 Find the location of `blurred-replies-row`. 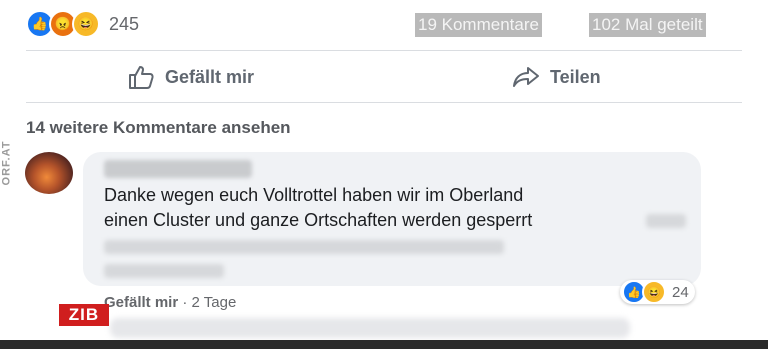

blurred-replies-row is located at coordinates (370, 328).